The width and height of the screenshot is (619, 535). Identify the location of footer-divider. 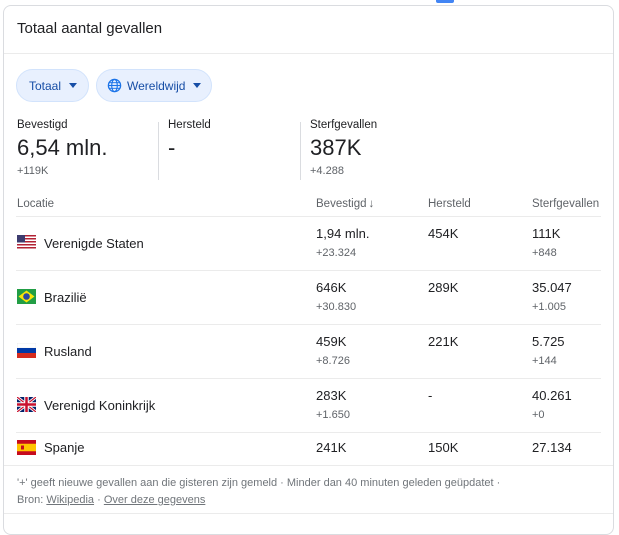
(308, 513).